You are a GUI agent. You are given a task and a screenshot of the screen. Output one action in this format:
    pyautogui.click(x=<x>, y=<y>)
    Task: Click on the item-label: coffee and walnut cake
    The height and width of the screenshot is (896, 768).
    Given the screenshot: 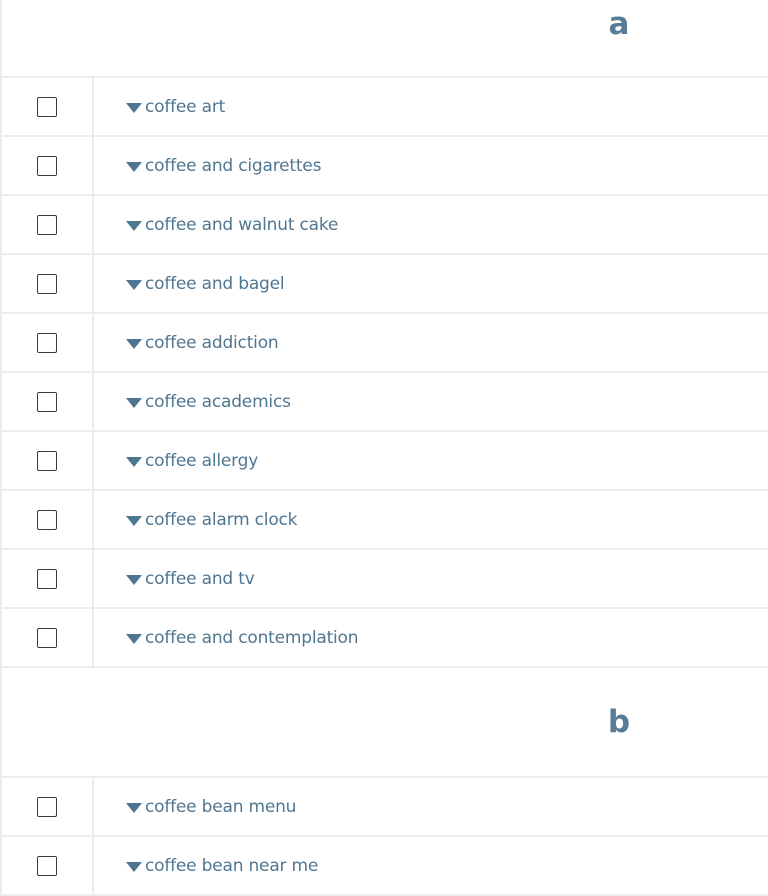 What is the action you would take?
    pyautogui.click(x=242, y=224)
    